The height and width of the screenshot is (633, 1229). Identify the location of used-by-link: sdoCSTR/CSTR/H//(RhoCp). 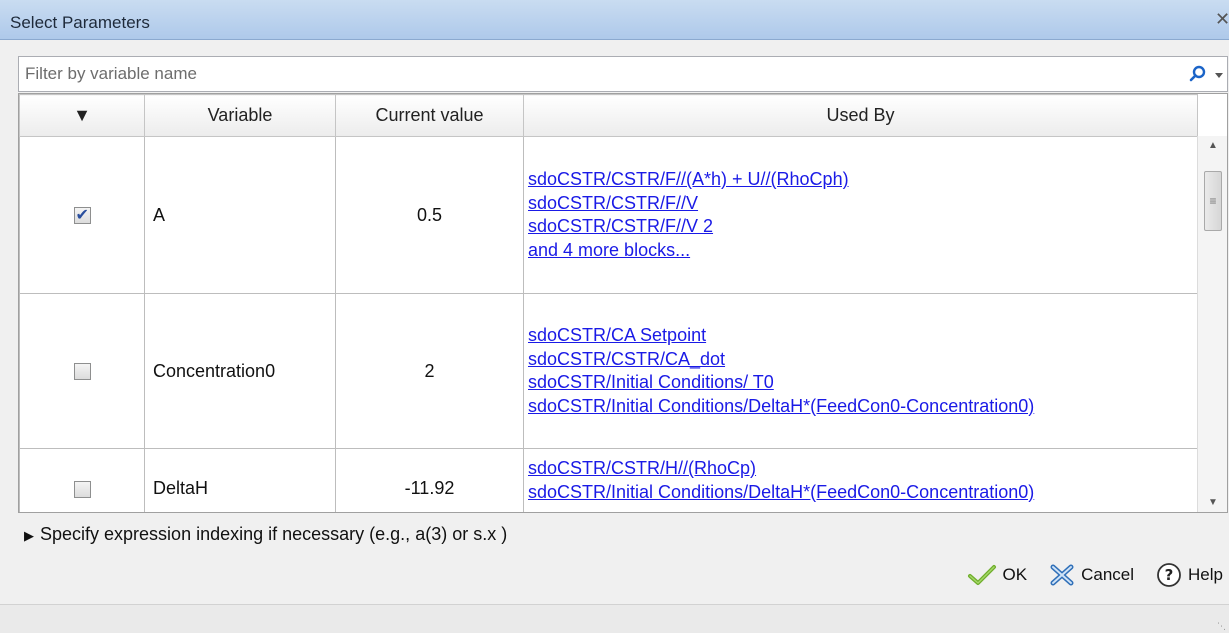
(860, 469).